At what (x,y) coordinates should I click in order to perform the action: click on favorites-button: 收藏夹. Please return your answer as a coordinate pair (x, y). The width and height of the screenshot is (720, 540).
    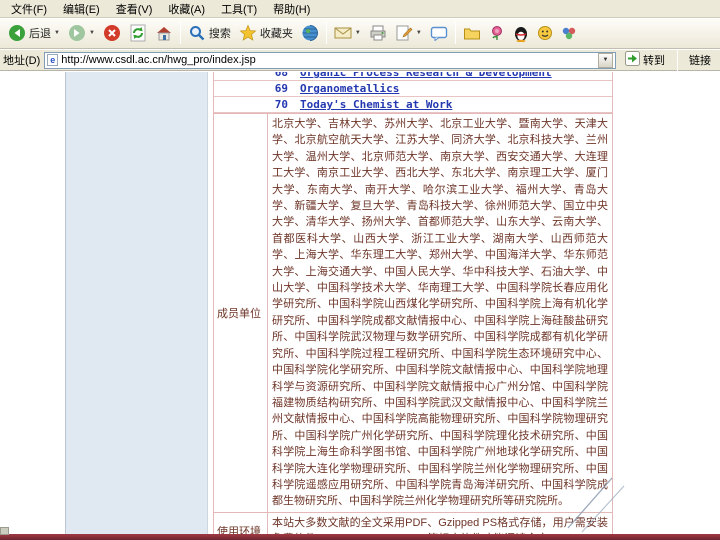
    Looking at the image, I should click on (266, 33).